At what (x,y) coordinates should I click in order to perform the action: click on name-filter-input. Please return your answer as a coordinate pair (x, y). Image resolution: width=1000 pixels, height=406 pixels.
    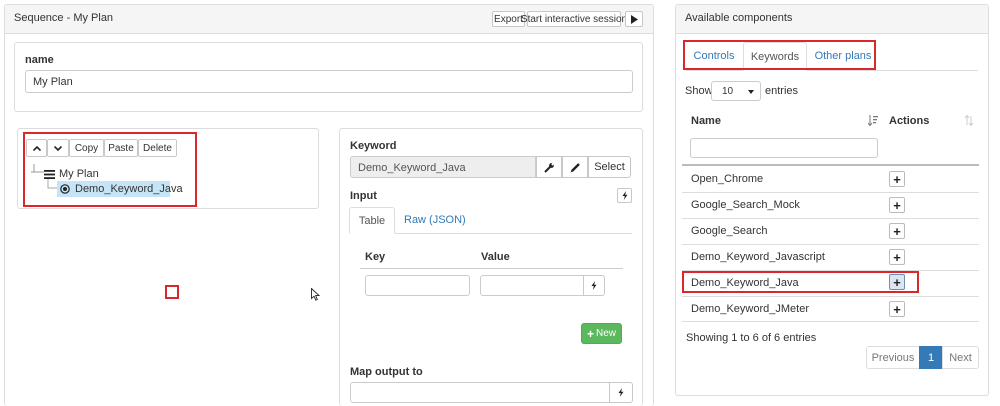
    Looking at the image, I should click on (784, 148).